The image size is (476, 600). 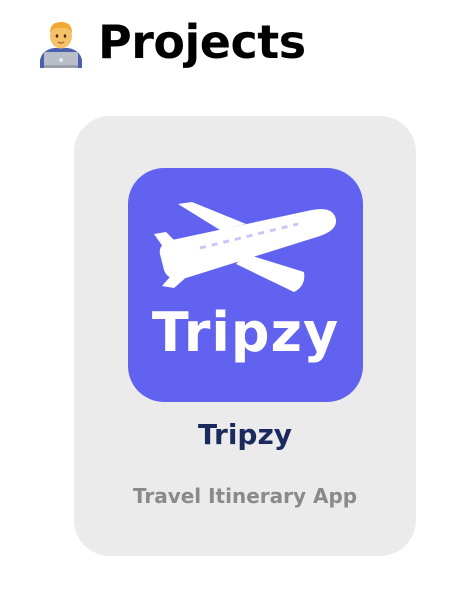 What do you see at coordinates (61, 45) in the screenshot?
I see `man-technologist-emoji-icon` at bounding box center [61, 45].